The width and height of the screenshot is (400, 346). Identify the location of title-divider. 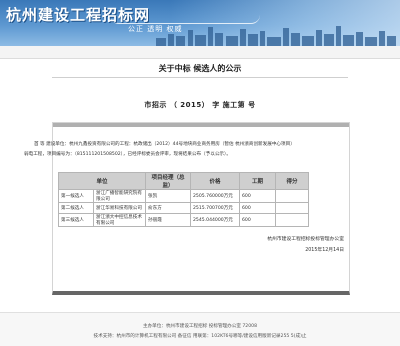
(200, 77).